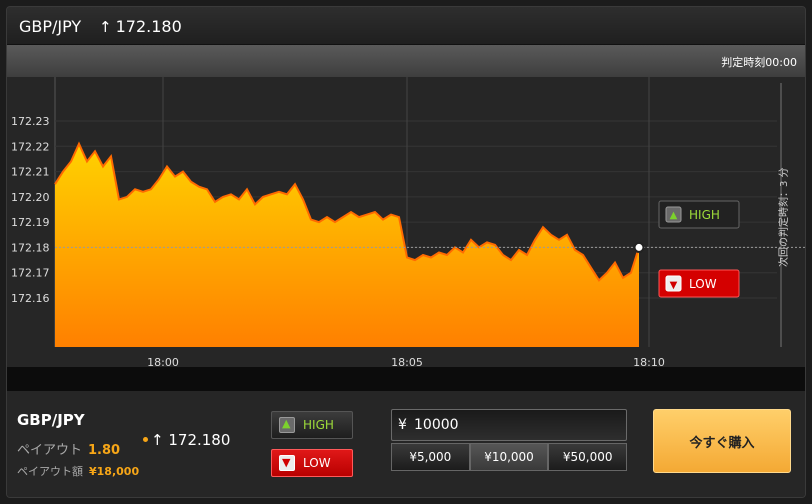 The height and width of the screenshot is (504, 812). What do you see at coordinates (674, 285) in the screenshot?
I see `arrow-glyph: ▼` at bounding box center [674, 285].